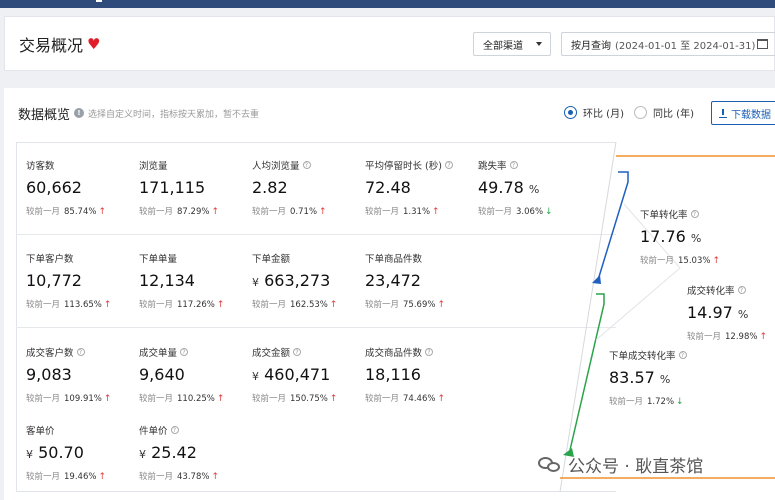  I want to click on metric-avg-item-price: 件单价? ¥ 25.42 较前一月 43.78% ↑, so click(195, 452).